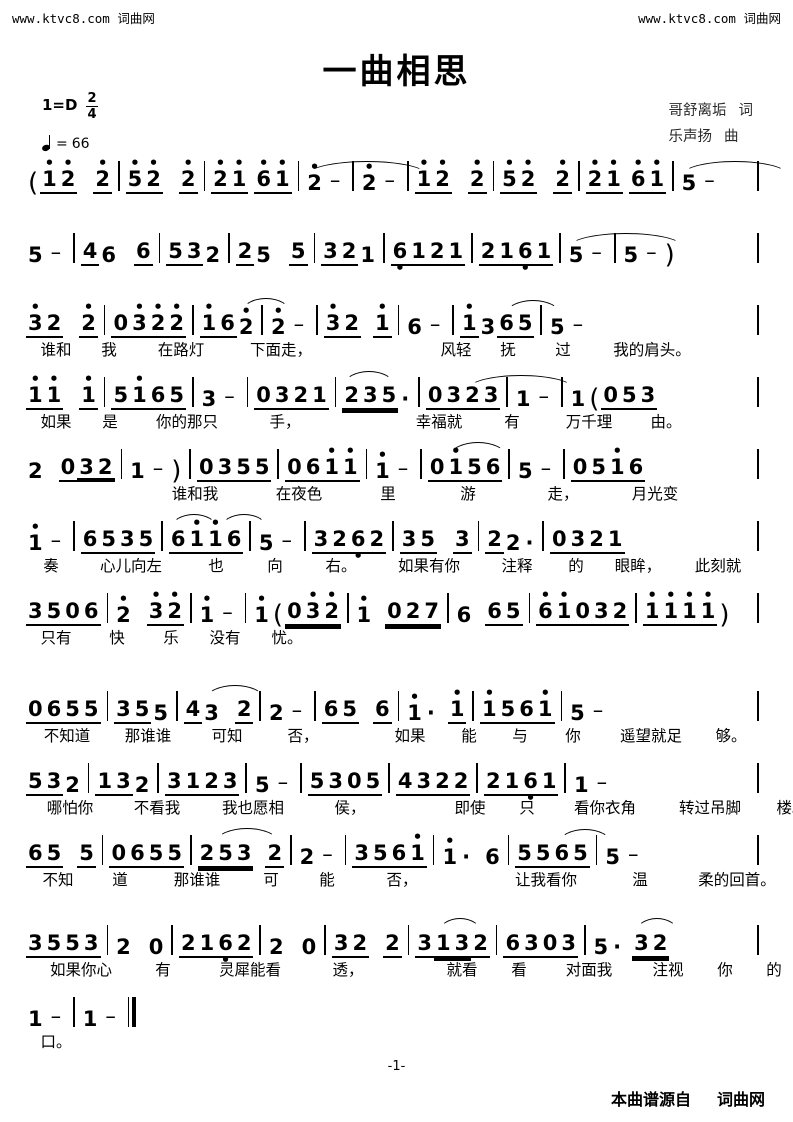 The width and height of the screenshot is (793, 1122). I want to click on watermark-right: www.ktvc8.com 词曲网, so click(709, 17).